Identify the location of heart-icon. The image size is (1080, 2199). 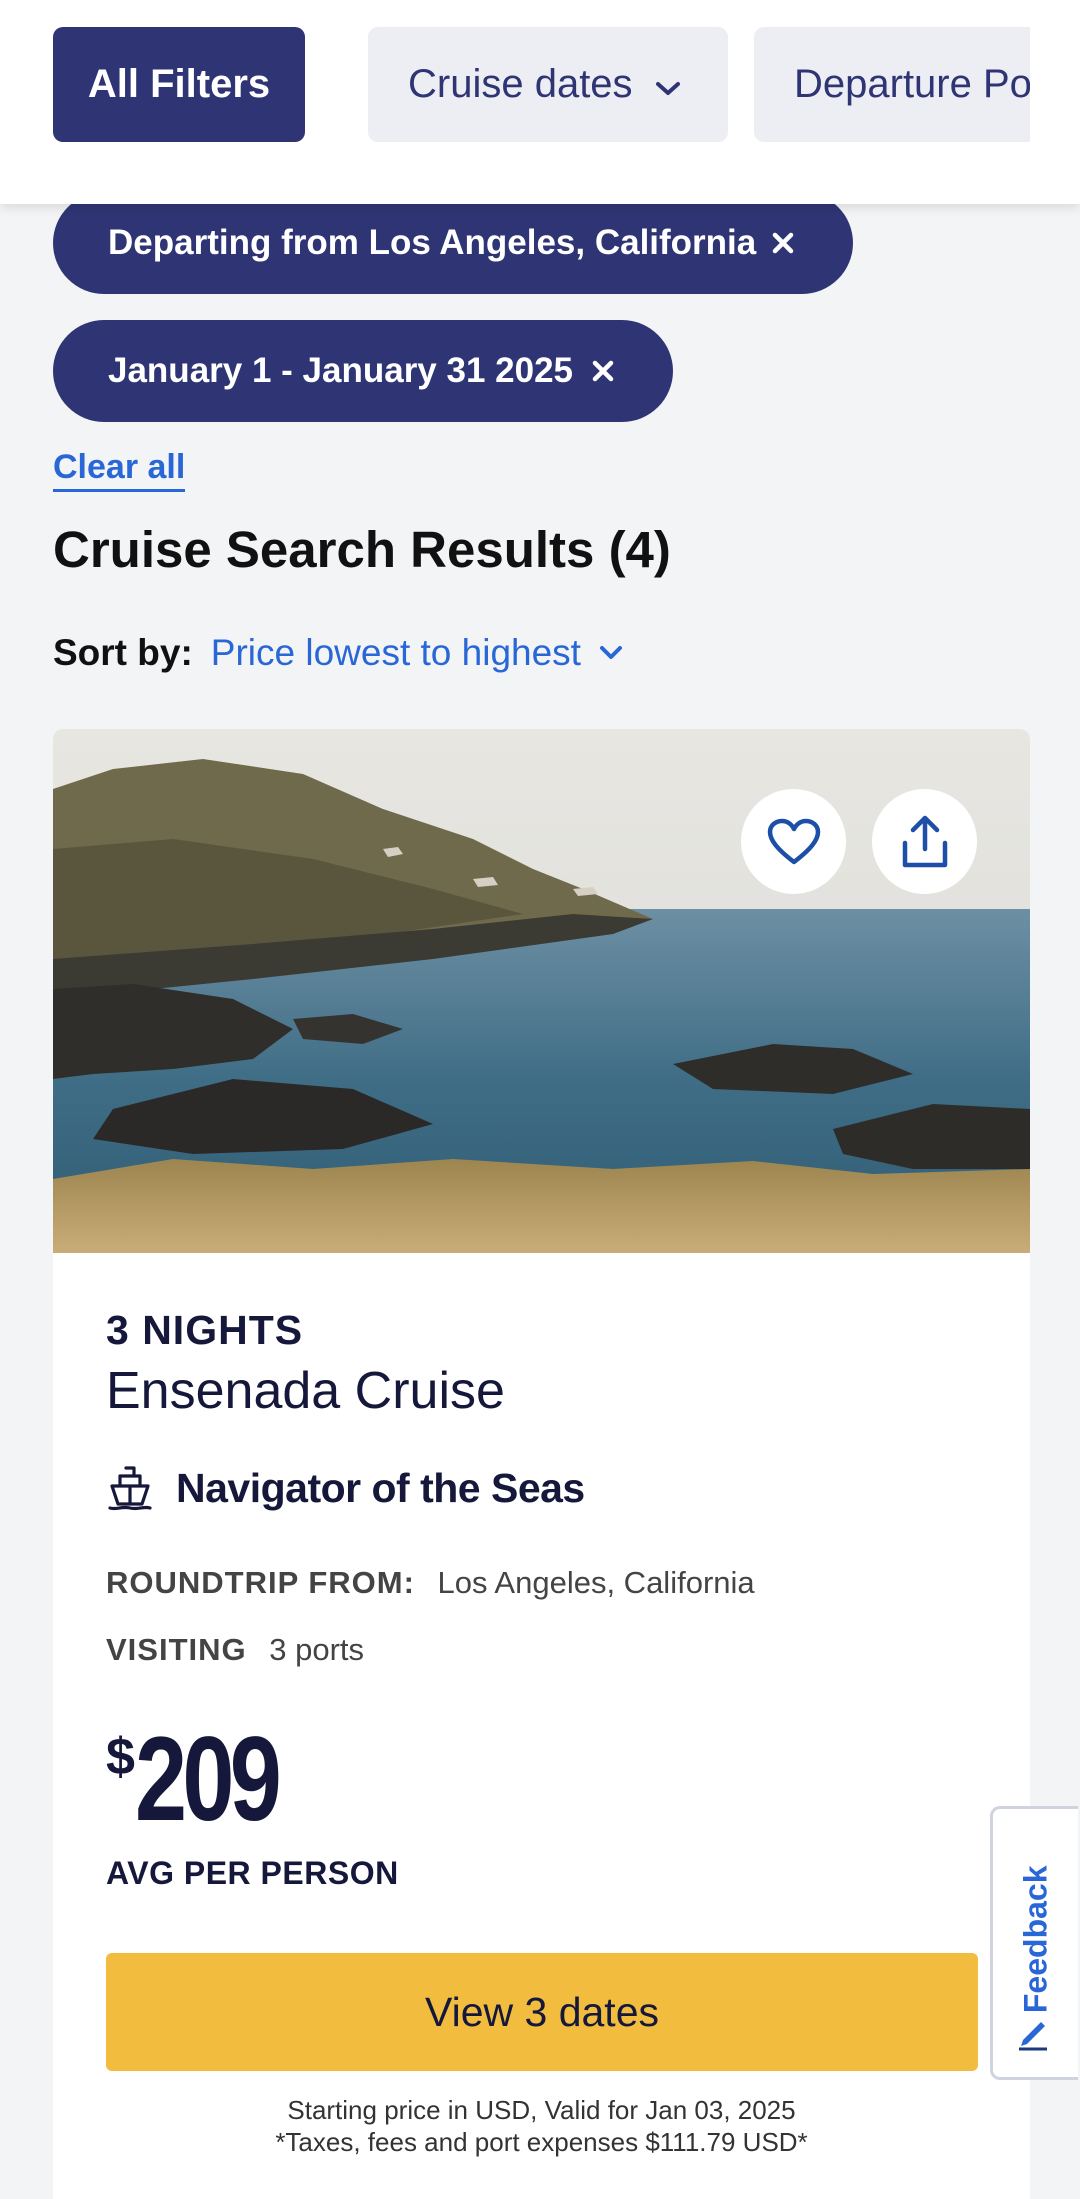
(794, 842).